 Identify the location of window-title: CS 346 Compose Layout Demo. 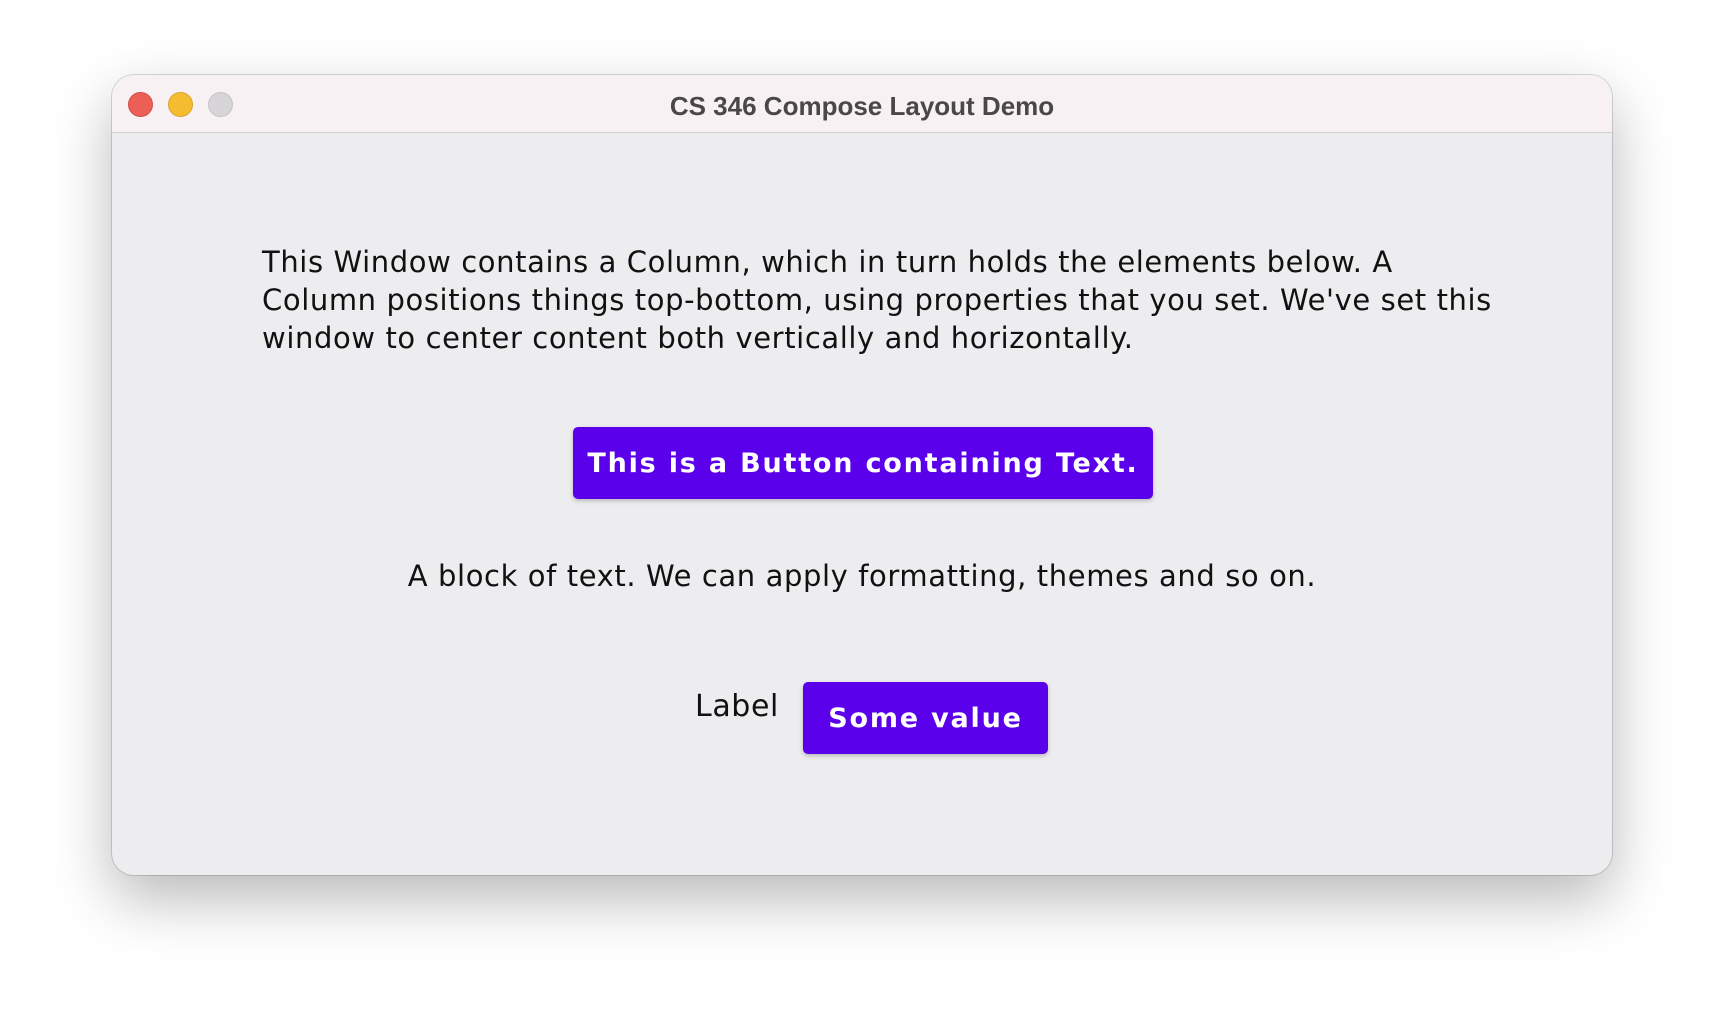
(862, 106).